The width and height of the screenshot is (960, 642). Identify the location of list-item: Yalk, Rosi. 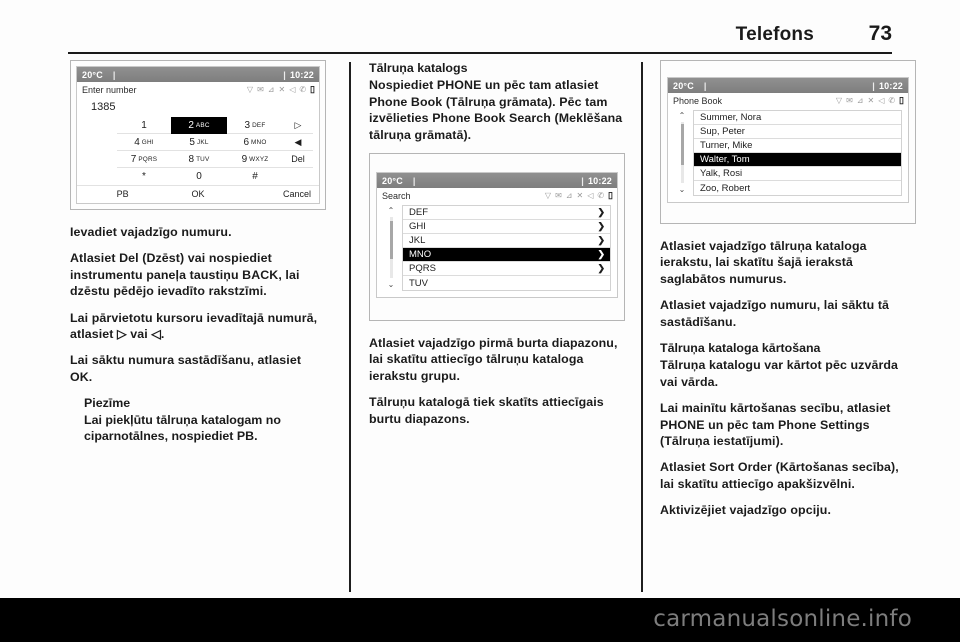
(797, 174).